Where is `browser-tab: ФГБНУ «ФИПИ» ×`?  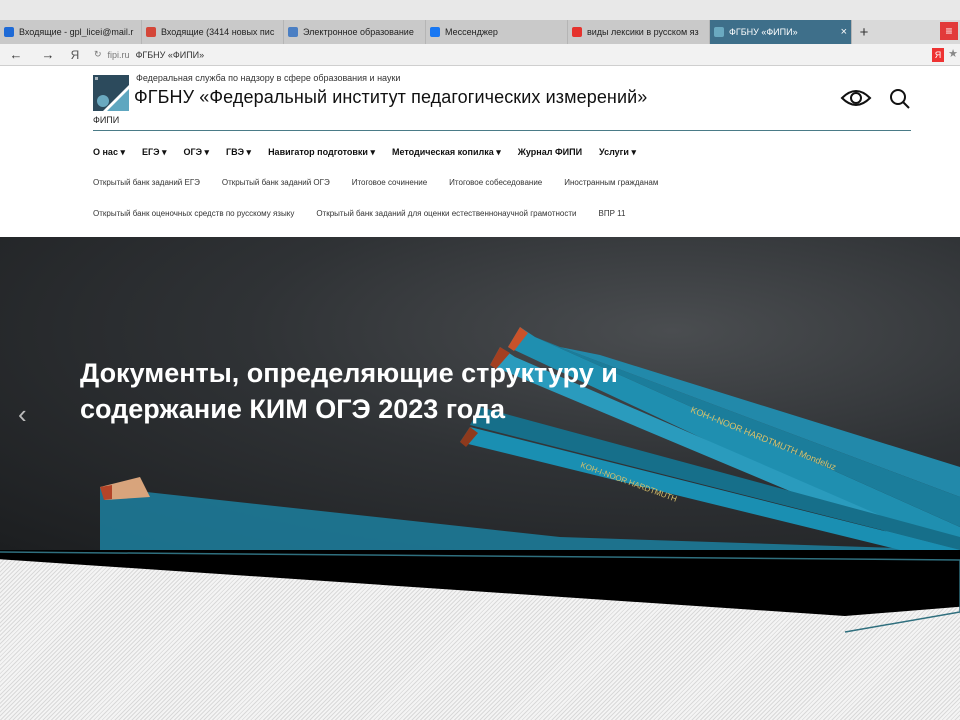
browser-tab: ФГБНУ «ФИПИ» × is located at coordinates (781, 32).